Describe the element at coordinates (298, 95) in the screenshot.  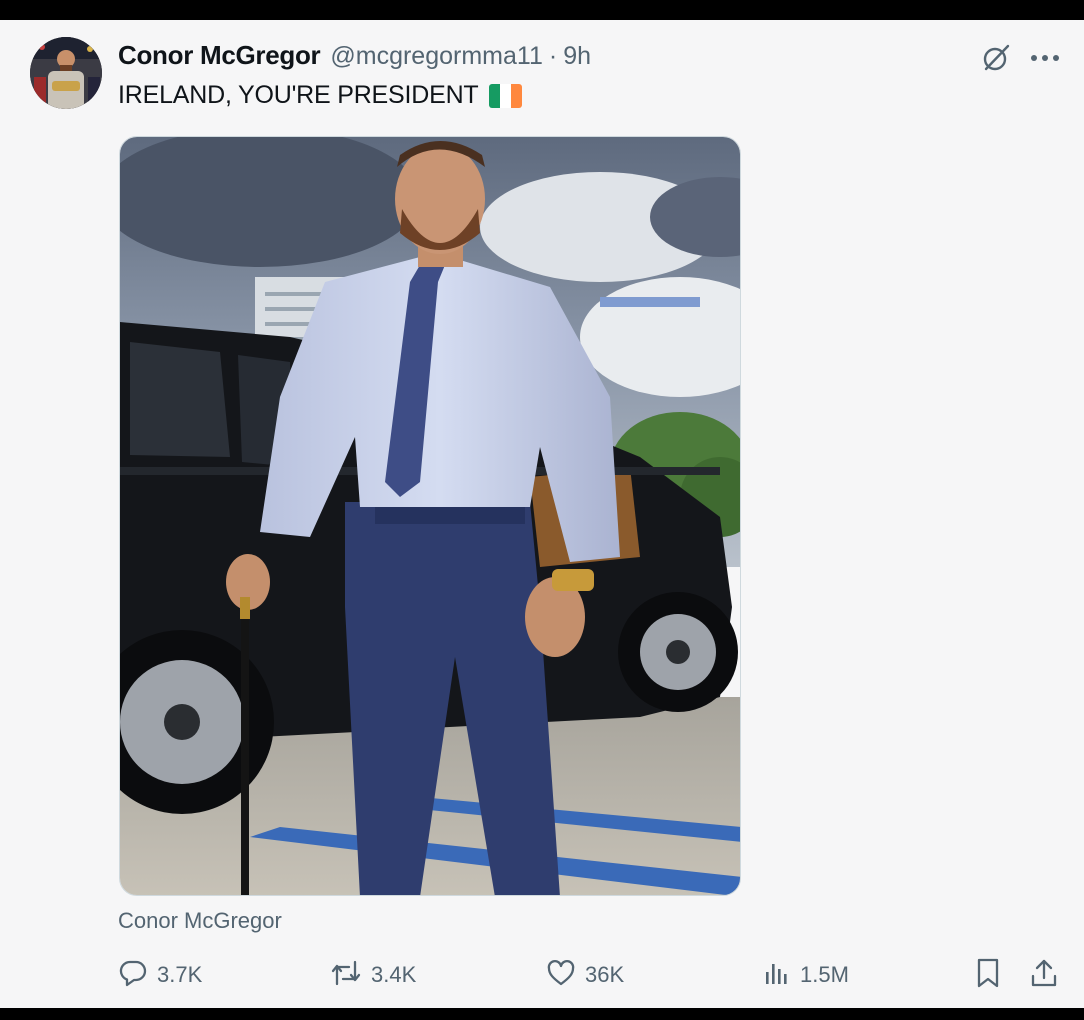
I see `post-text-content: IRELAND, YOU'RE PRESIDENT` at that location.